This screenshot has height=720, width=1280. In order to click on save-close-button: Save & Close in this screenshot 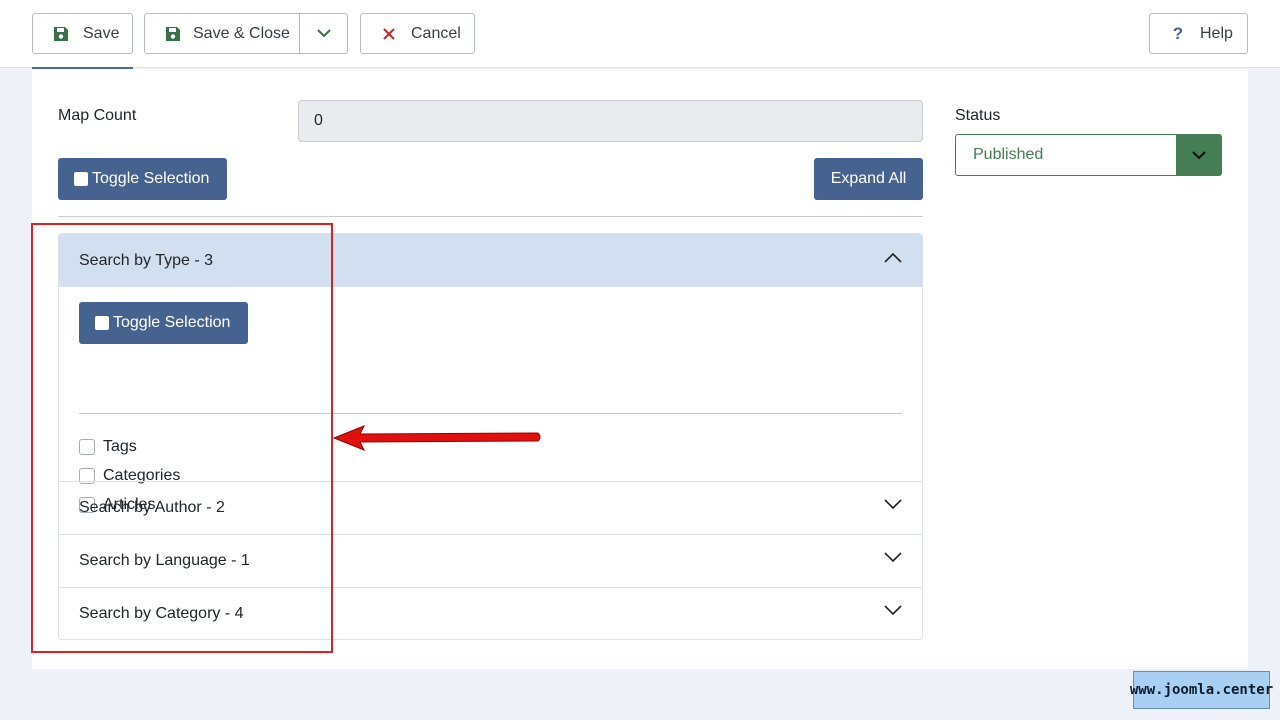, I will do `click(246, 33)`.